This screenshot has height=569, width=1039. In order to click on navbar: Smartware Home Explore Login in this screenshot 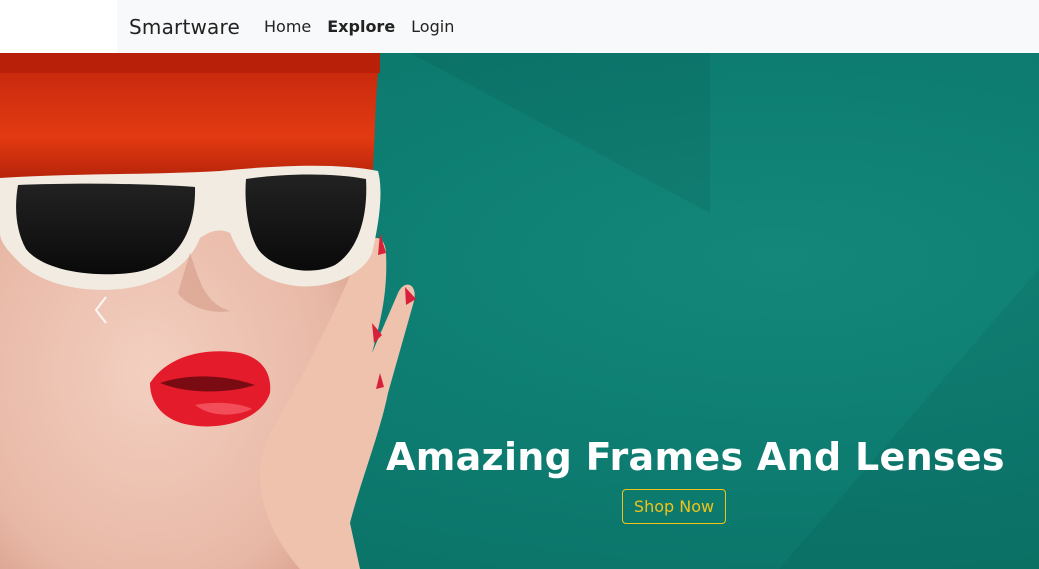, I will do `click(519, 26)`.